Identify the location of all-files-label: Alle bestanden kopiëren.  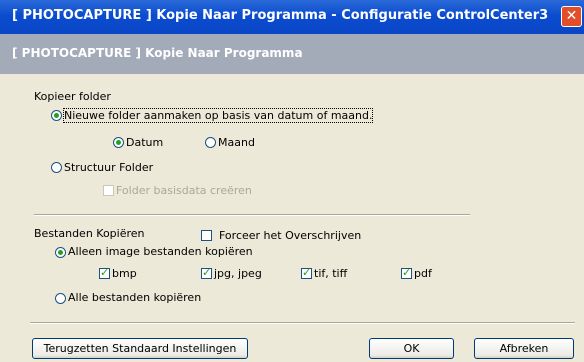
(134, 297).